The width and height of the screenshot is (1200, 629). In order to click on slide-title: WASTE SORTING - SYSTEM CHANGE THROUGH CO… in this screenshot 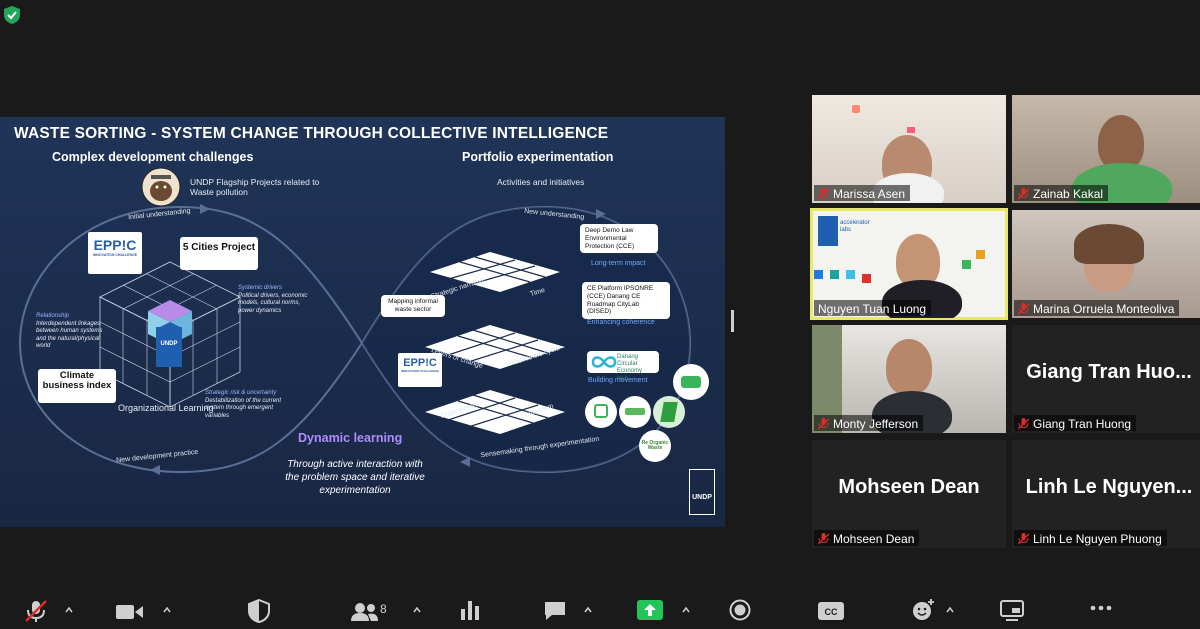, I will do `click(311, 133)`.